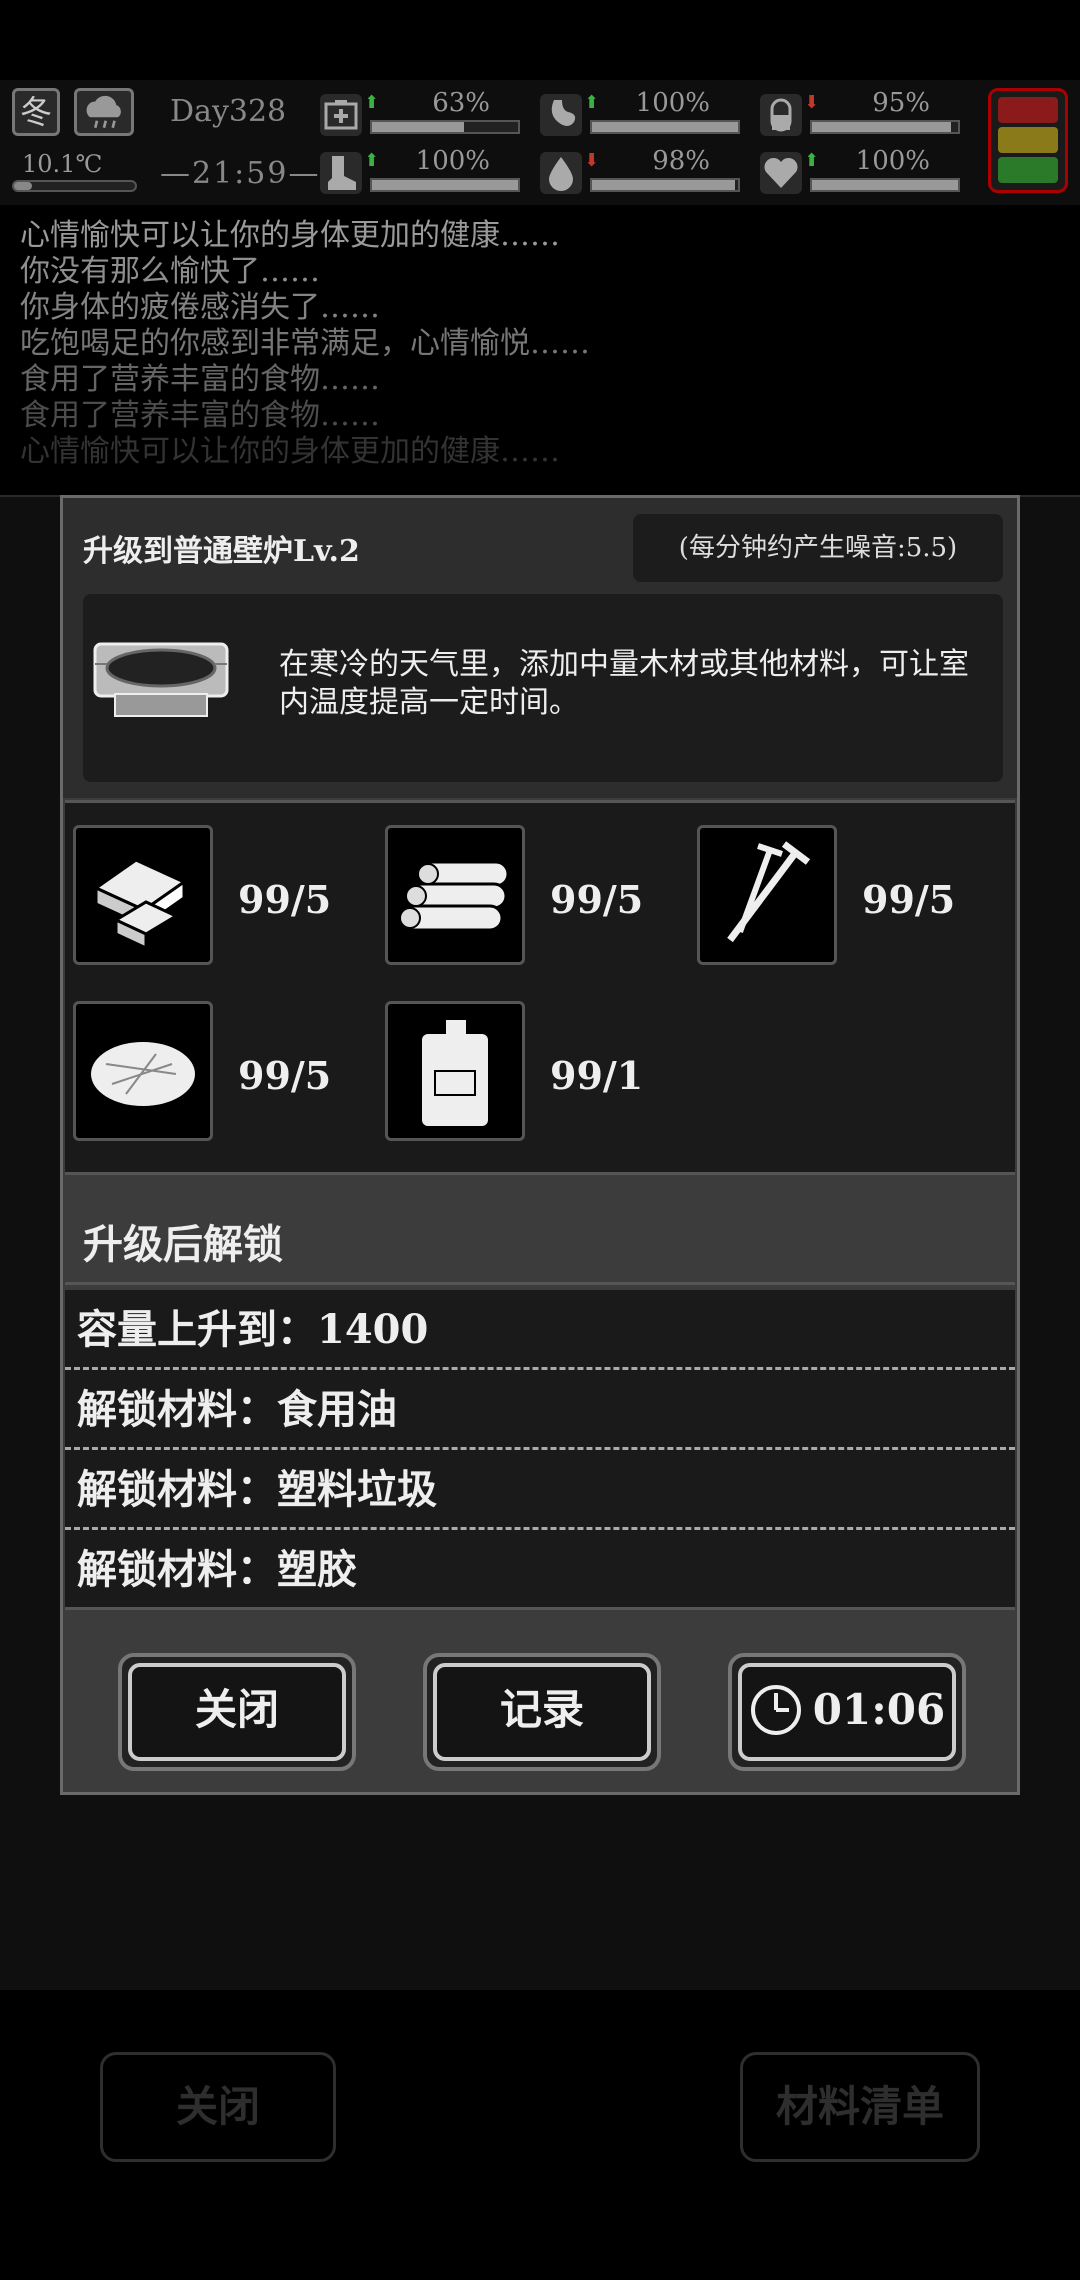  I want to click on fiber-icon, so click(143, 1071).